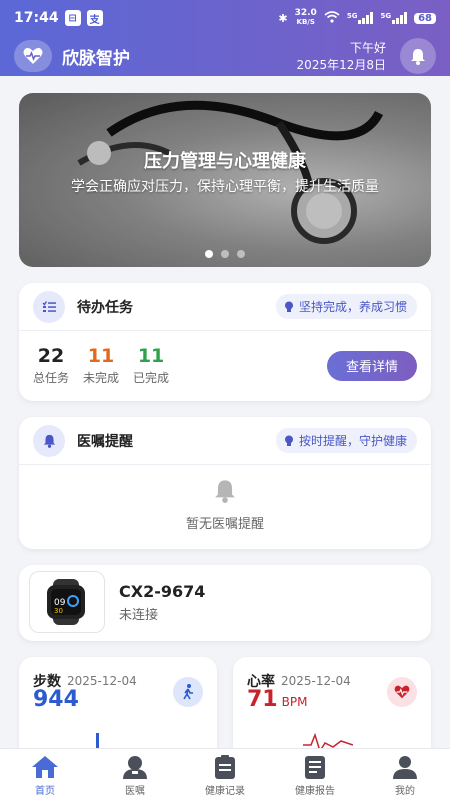  I want to click on device-card: 09 30 CX2-9674 未连接, so click(225, 603).